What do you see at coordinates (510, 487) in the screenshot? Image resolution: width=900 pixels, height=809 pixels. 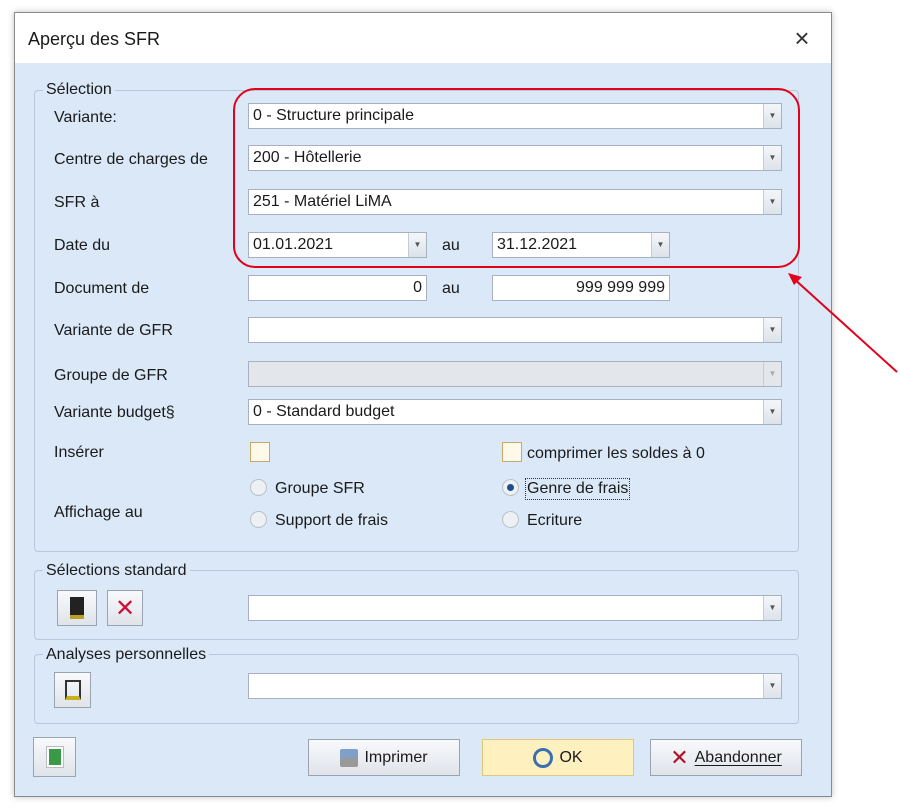 I see `radio-genre-de-frais` at bounding box center [510, 487].